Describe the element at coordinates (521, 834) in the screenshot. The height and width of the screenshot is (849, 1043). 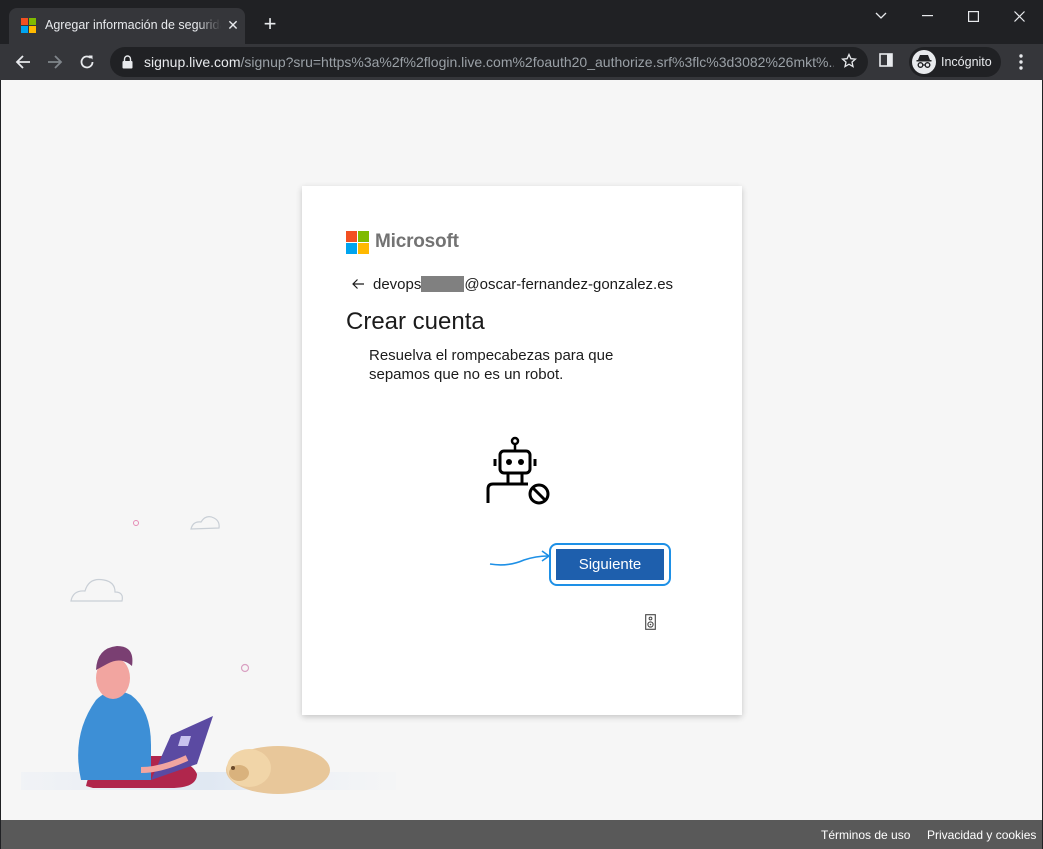
I see `page-footer: Términos de uso Privacidad y cookies` at that location.